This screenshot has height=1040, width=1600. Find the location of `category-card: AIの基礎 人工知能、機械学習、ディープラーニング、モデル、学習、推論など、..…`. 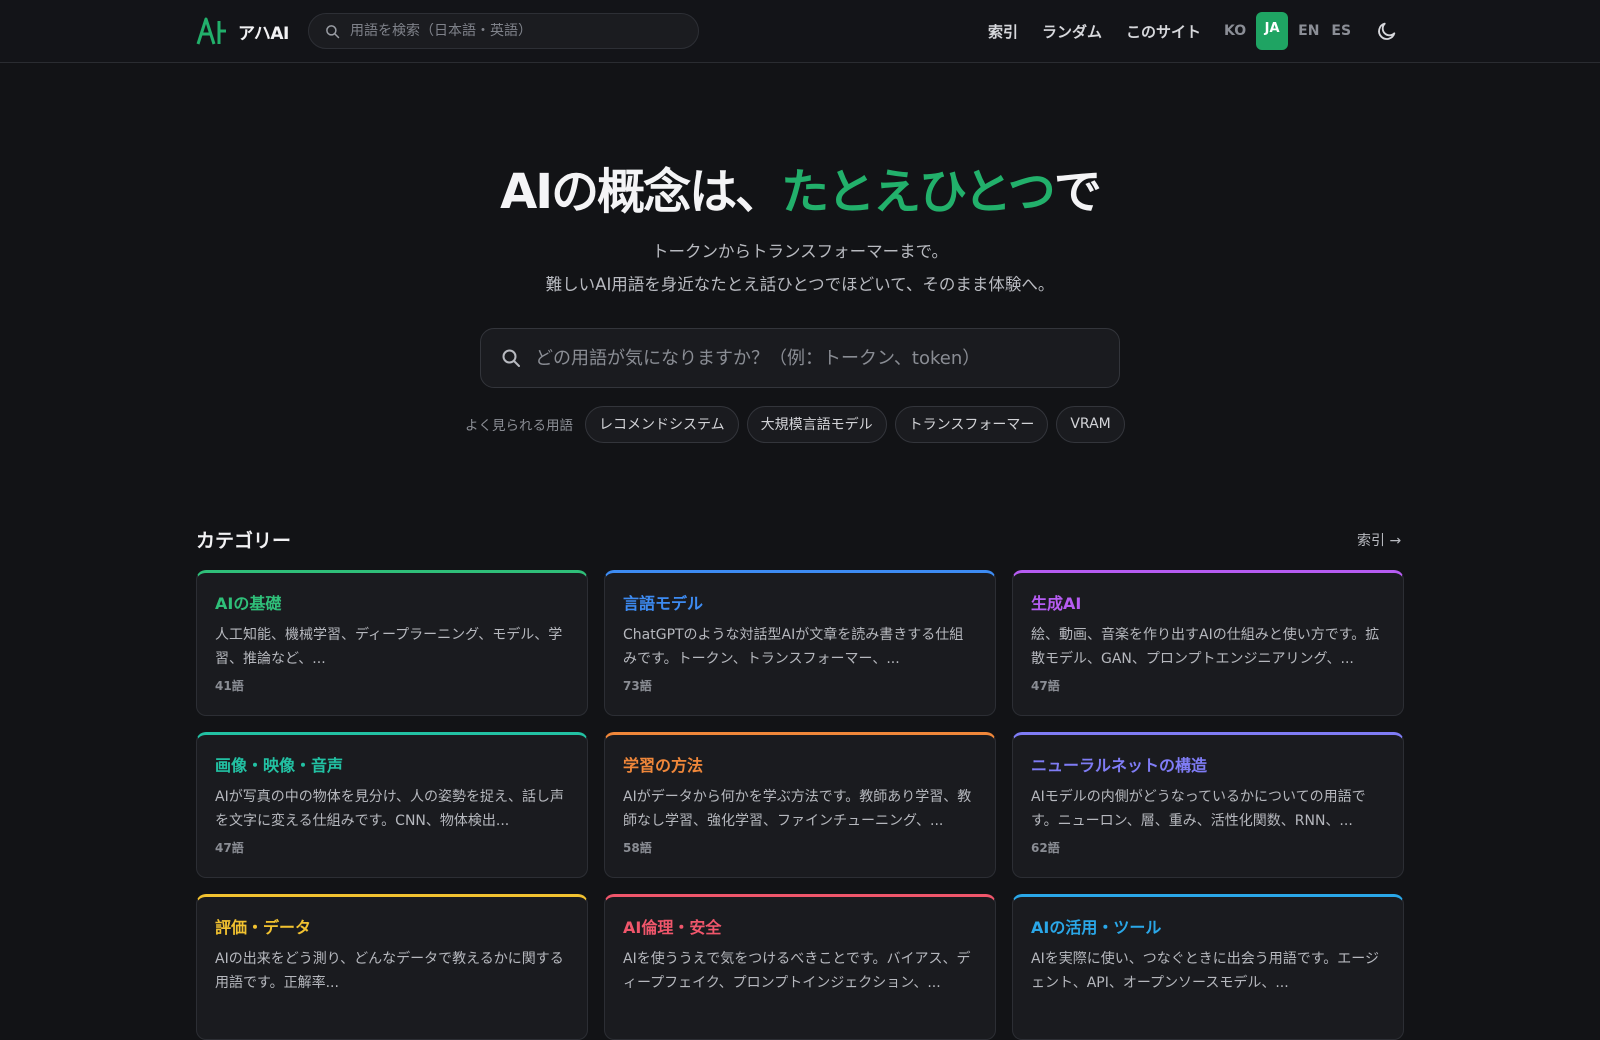

category-card: AIの基礎 人工知能、機械学習、ディープラーニング、モデル、学習、推論など、..… is located at coordinates (392, 643).